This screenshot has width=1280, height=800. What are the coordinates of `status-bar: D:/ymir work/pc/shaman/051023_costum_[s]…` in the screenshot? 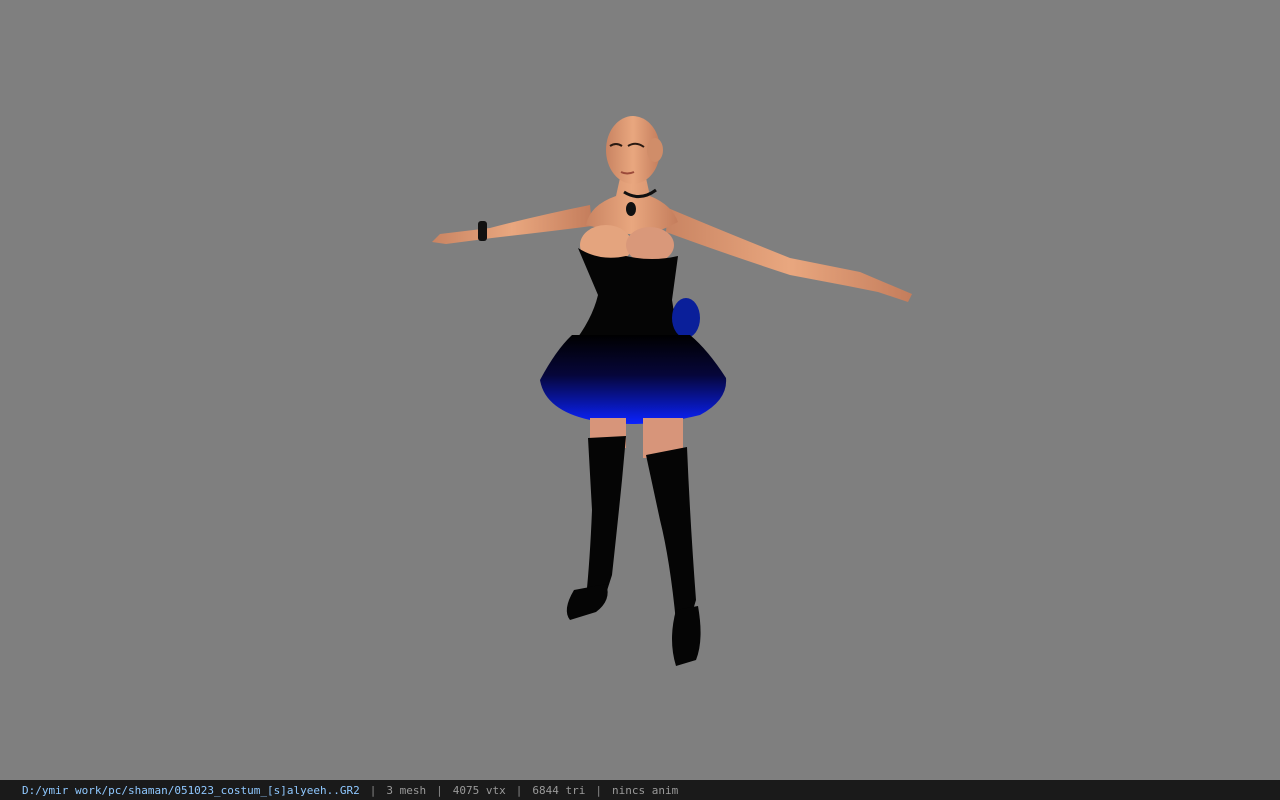 It's located at (640, 790).